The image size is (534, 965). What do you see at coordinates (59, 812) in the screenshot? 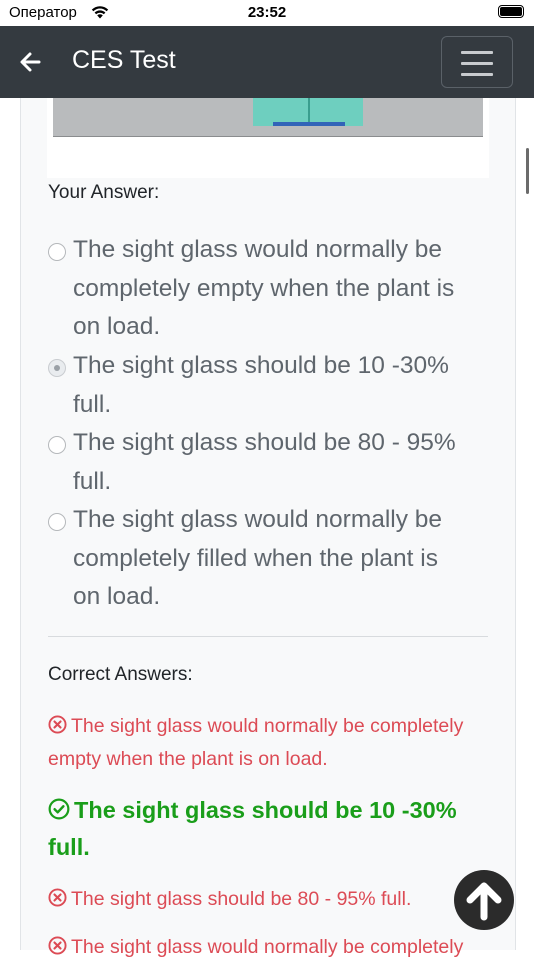
I see `check-circle-icon` at bounding box center [59, 812].